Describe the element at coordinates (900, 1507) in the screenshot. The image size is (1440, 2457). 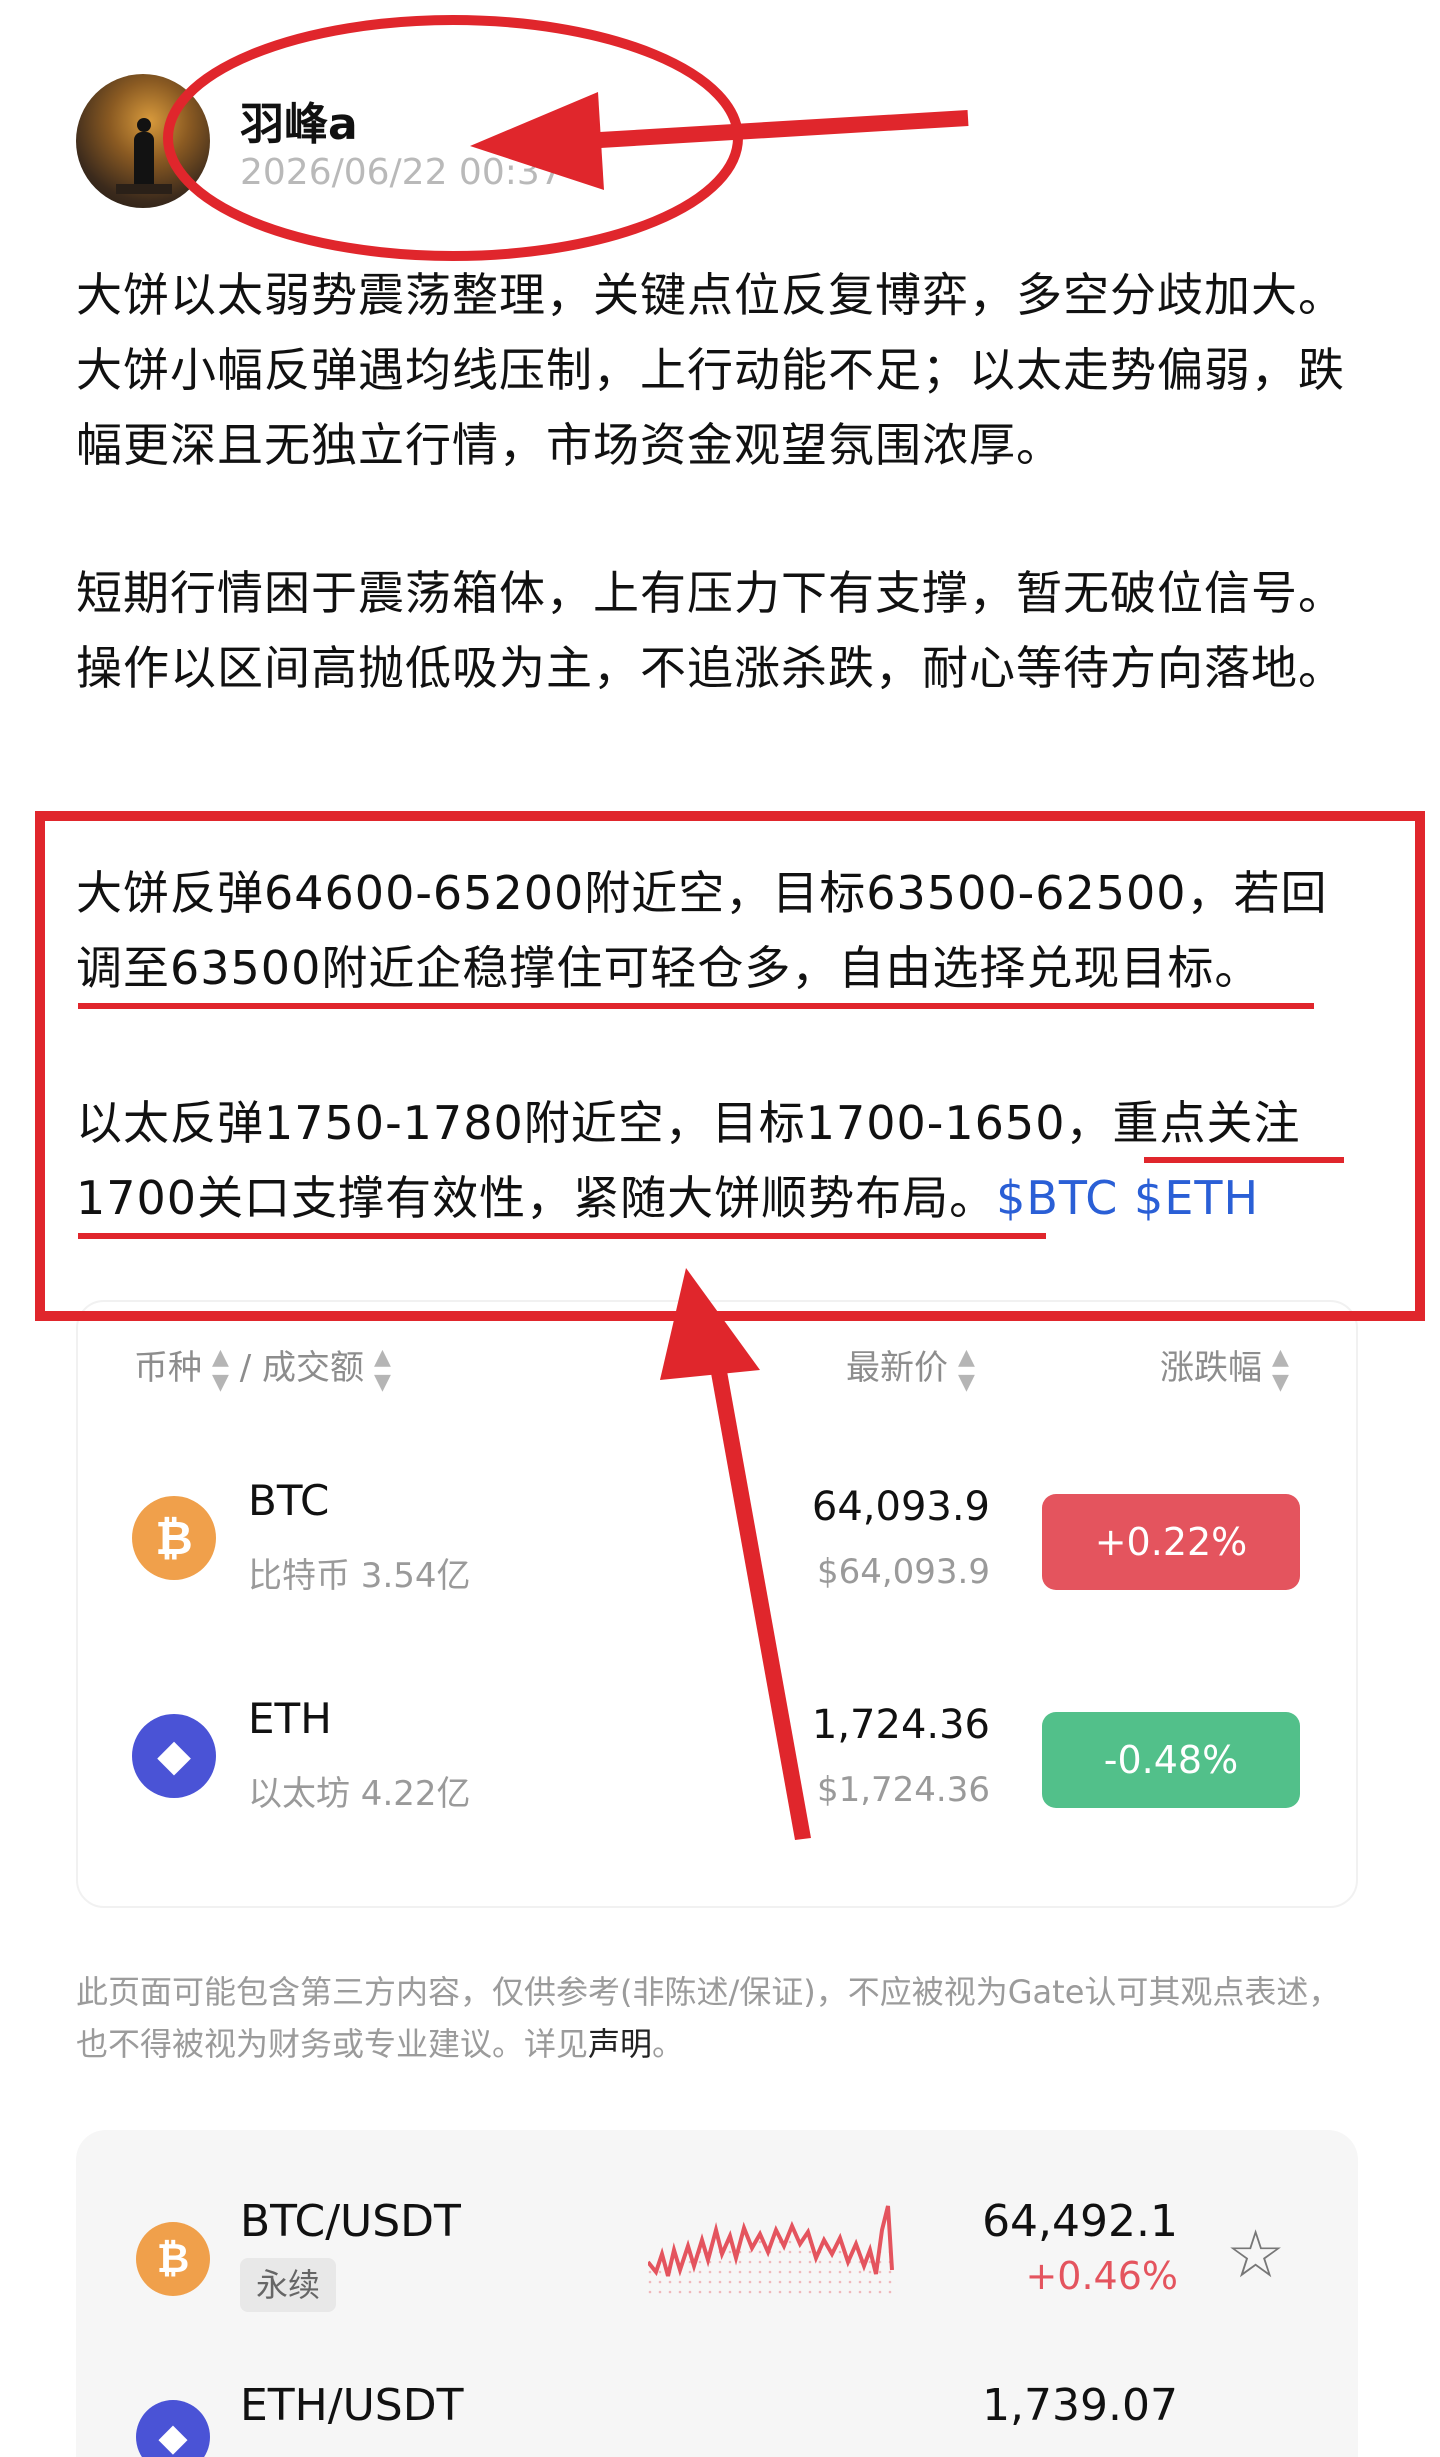
I see `row-price: 64,093.9` at that location.